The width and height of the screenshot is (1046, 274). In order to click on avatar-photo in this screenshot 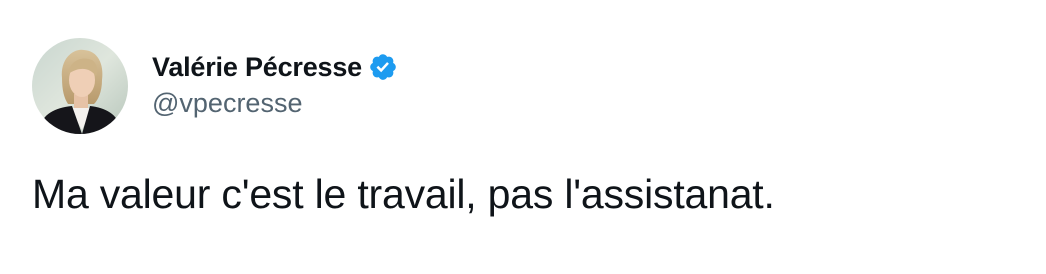, I will do `click(80, 86)`.